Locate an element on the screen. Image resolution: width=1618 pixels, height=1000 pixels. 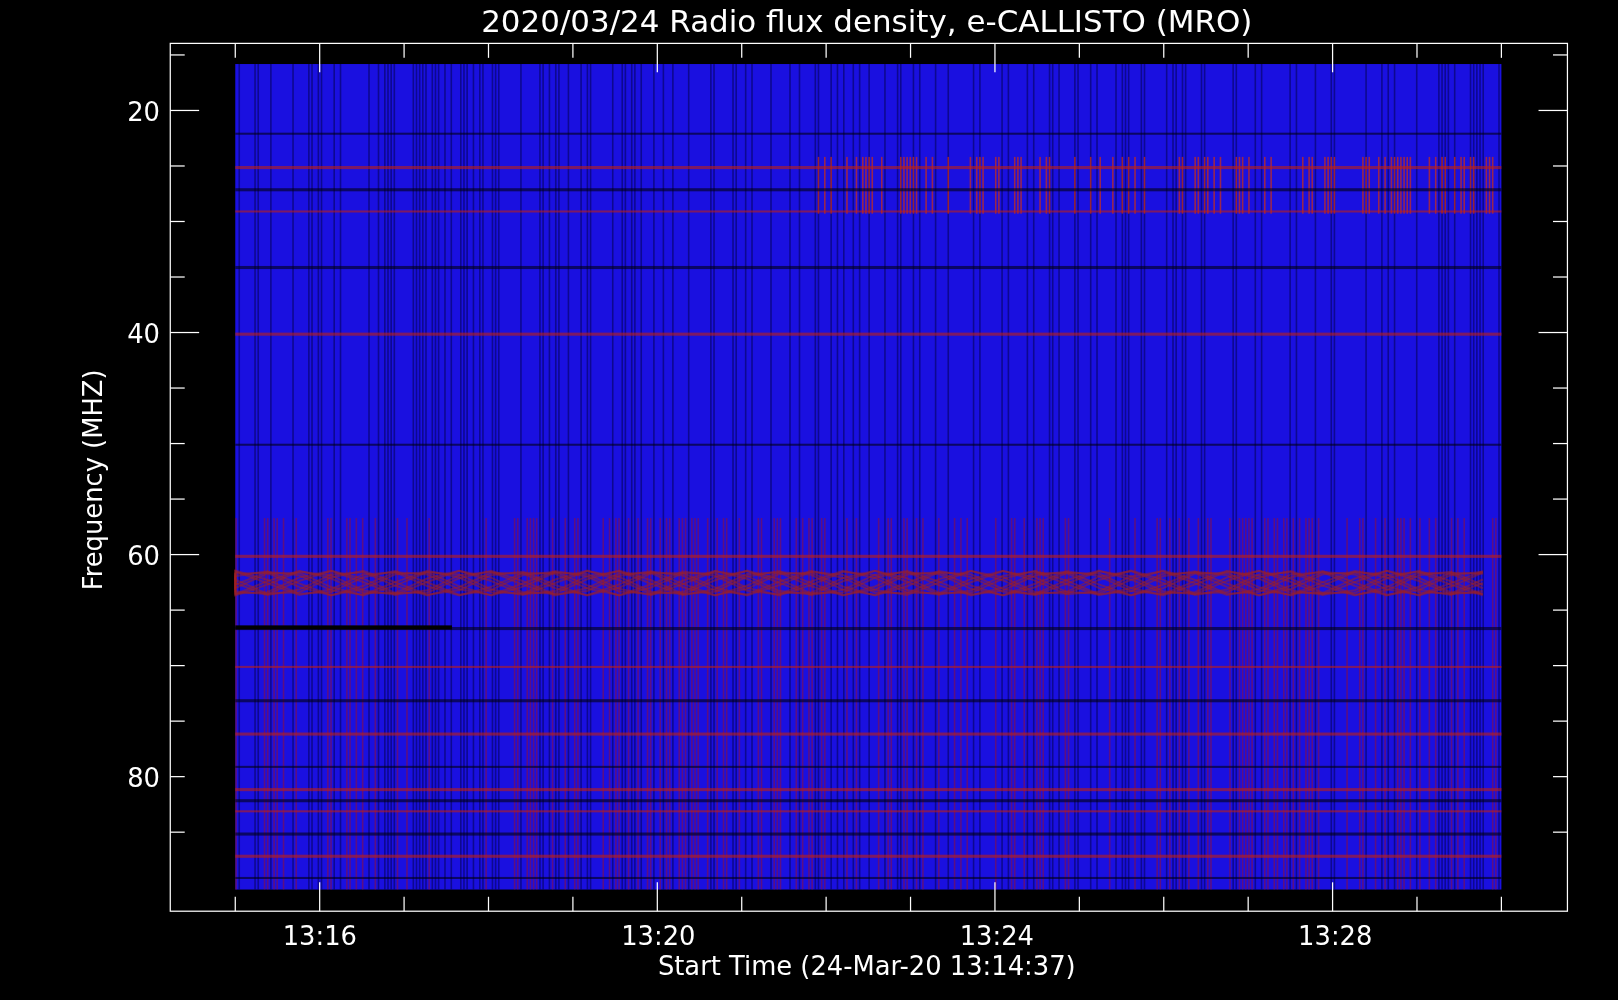
y-tick-label: 80 is located at coordinates (143, 778).